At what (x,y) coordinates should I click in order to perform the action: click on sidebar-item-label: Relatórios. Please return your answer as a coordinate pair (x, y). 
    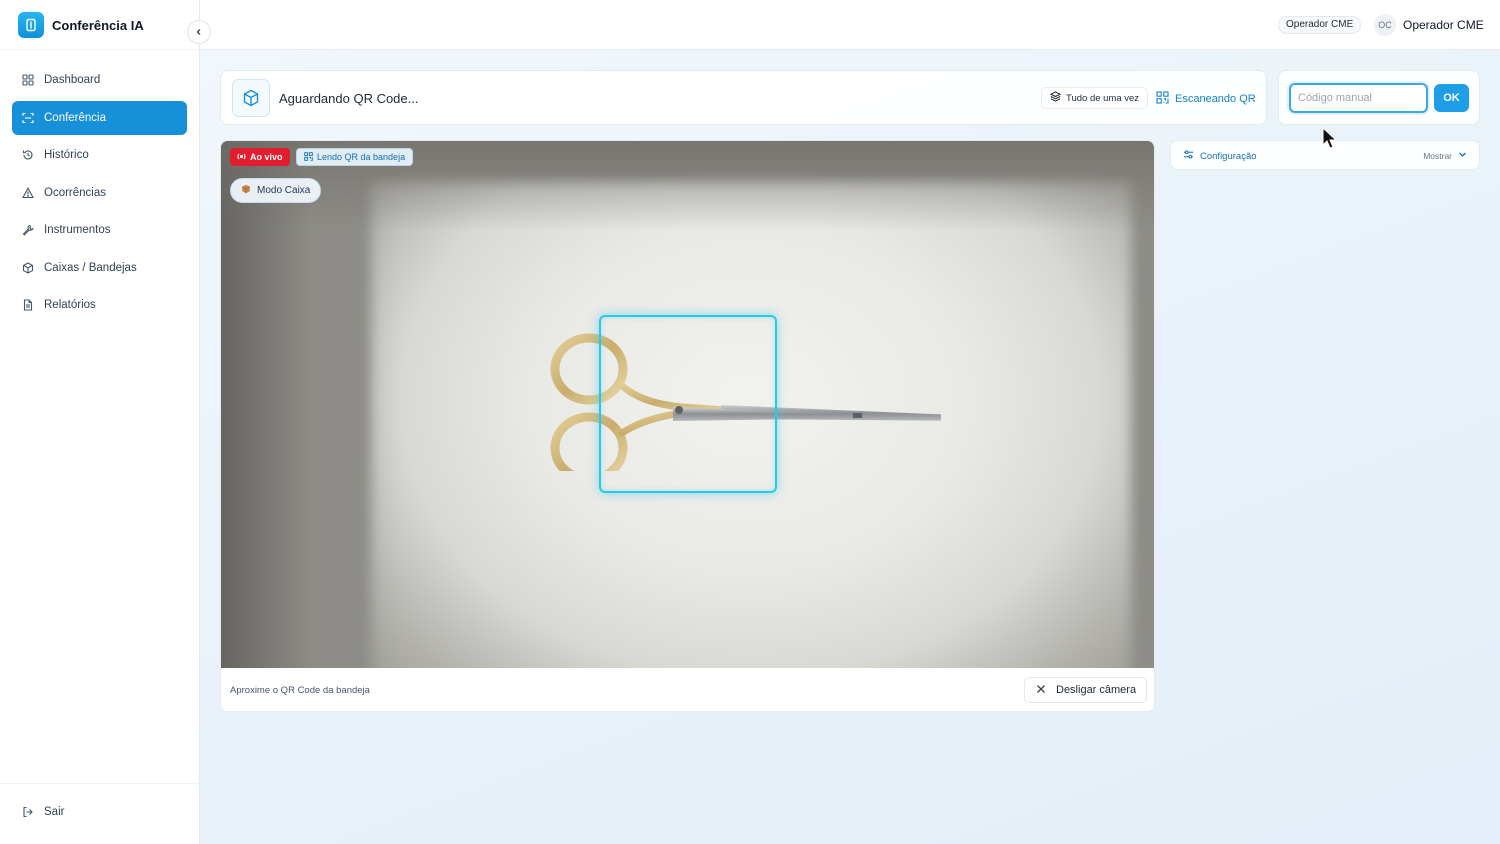
    Looking at the image, I should click on (70, 305).